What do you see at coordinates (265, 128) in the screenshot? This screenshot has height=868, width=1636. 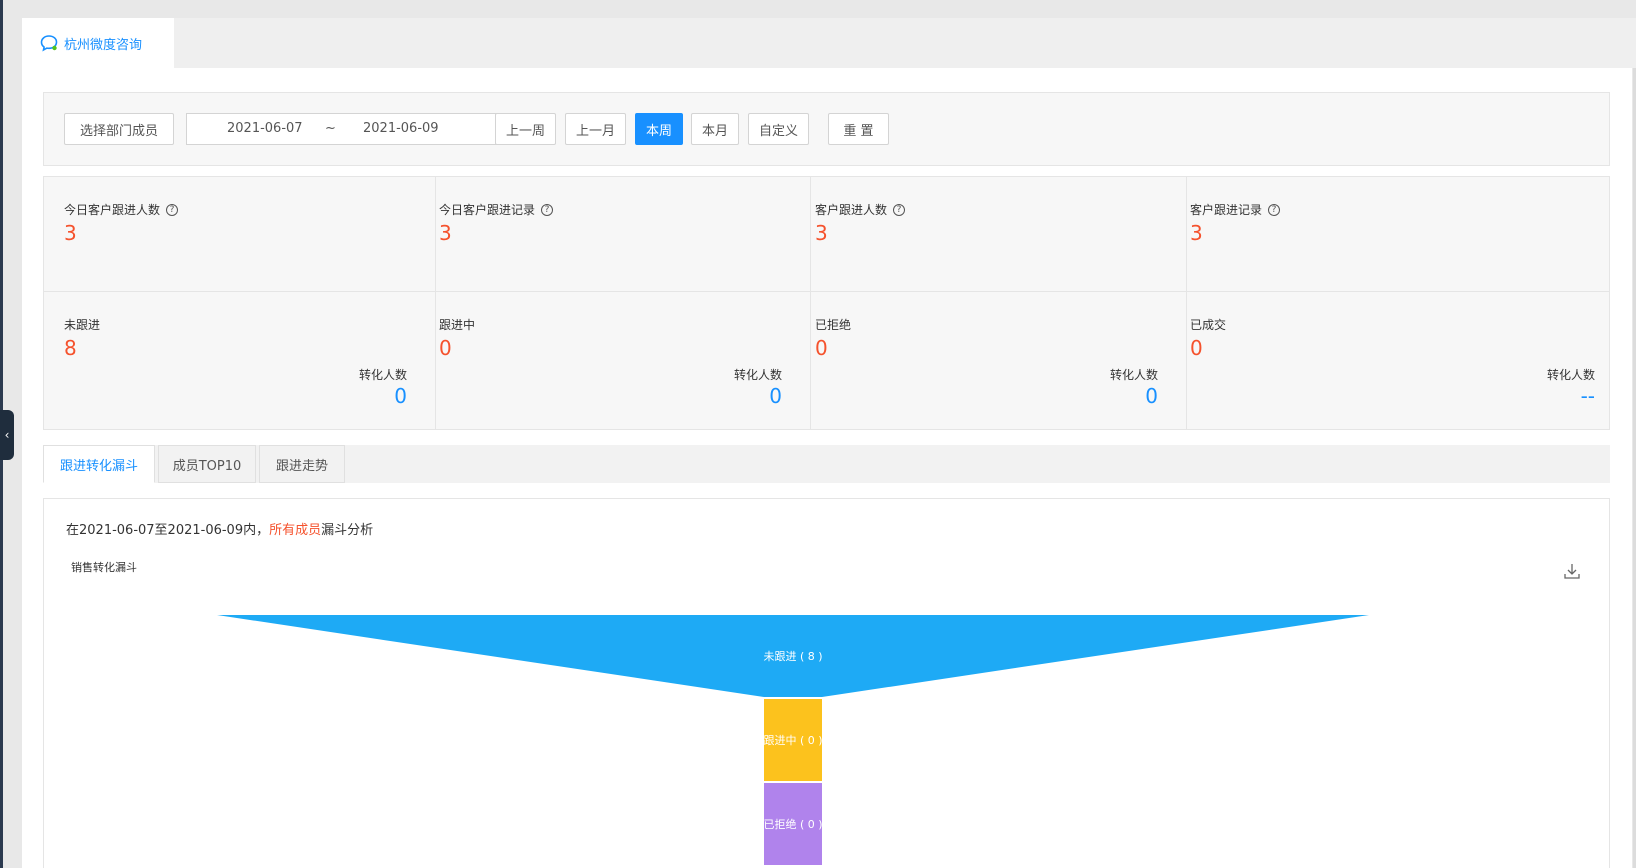 I see `start-date-field: 2021-06-07` at bounding box center [265, 128].